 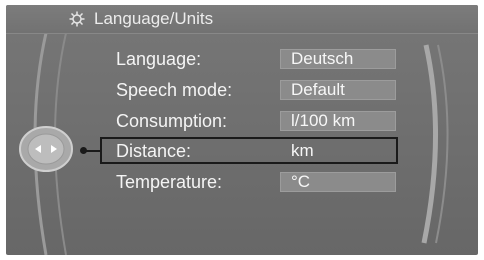 What do you see at coordinates (174, 90) in the screenshot?
I see `setting-label: Speech mode:` at bounding box center [174, 90].